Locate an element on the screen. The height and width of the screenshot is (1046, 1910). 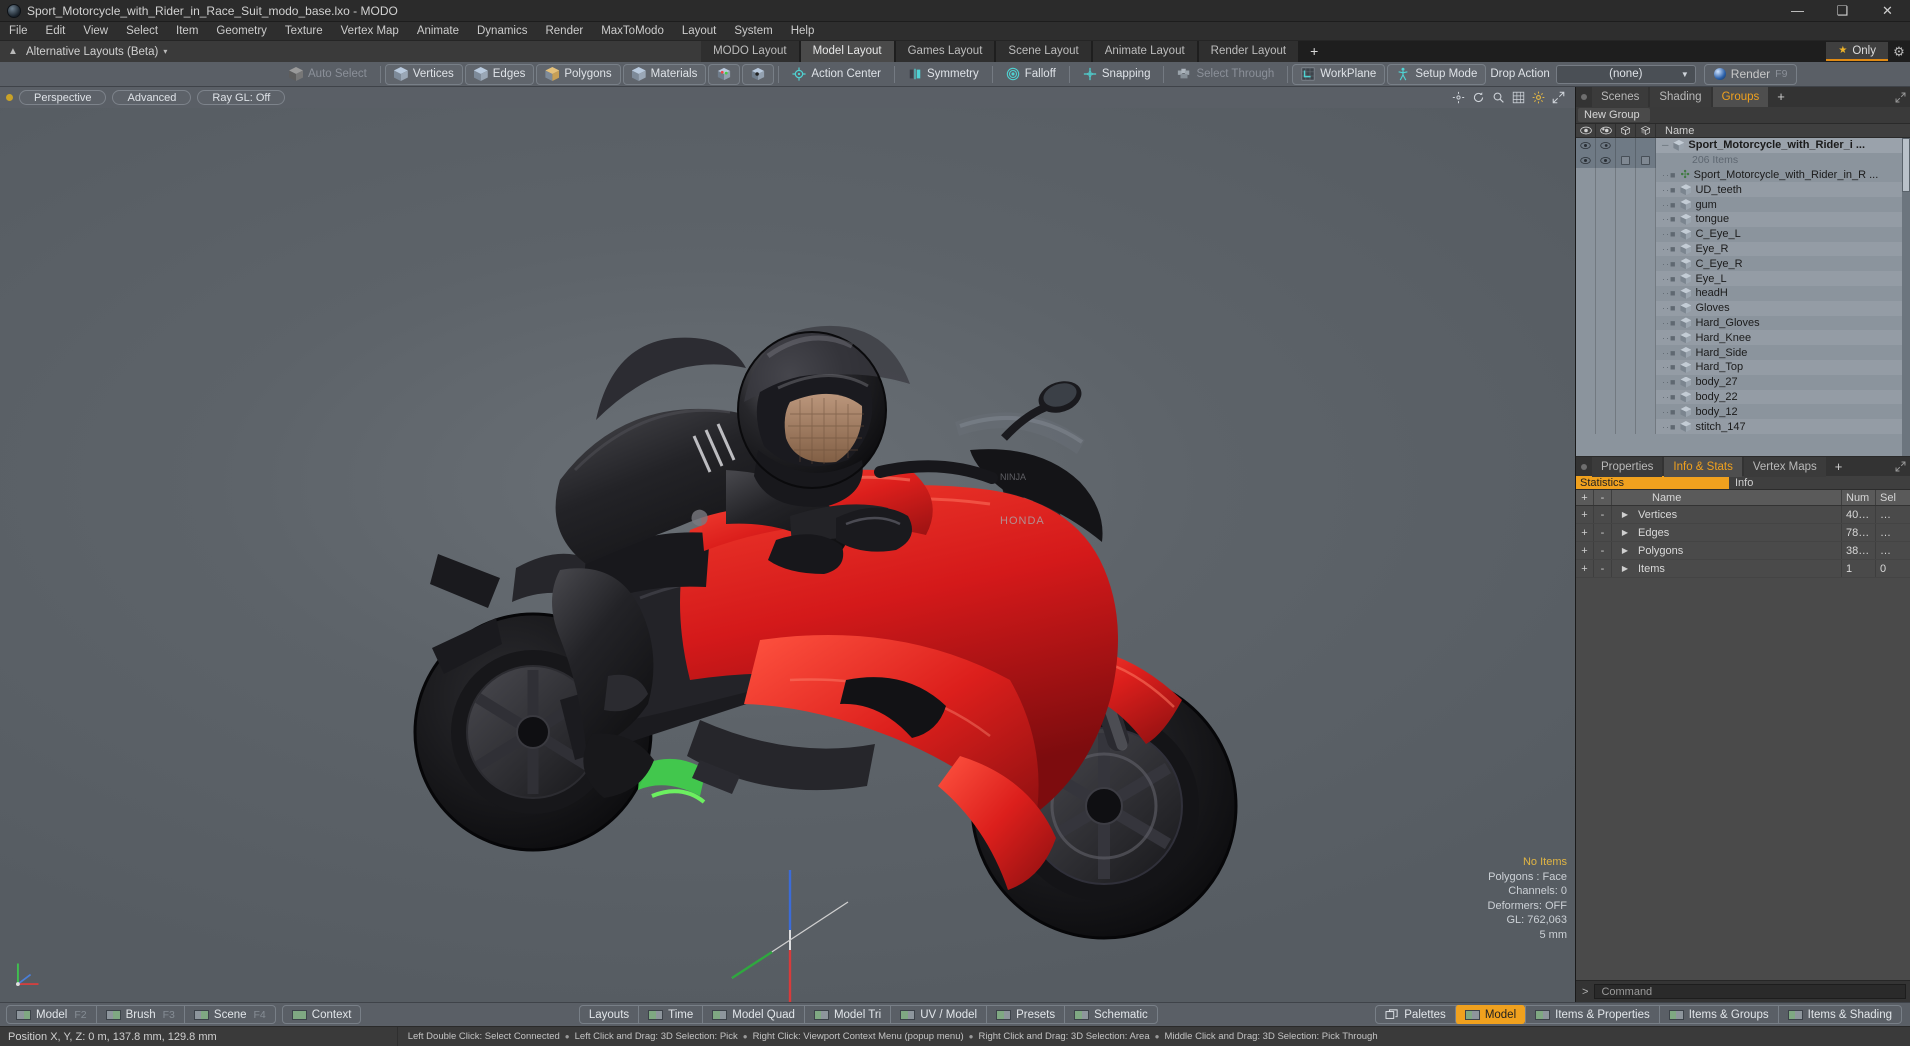
menu-item-dynamics: Dynamics is located at coordinates (502, 31).